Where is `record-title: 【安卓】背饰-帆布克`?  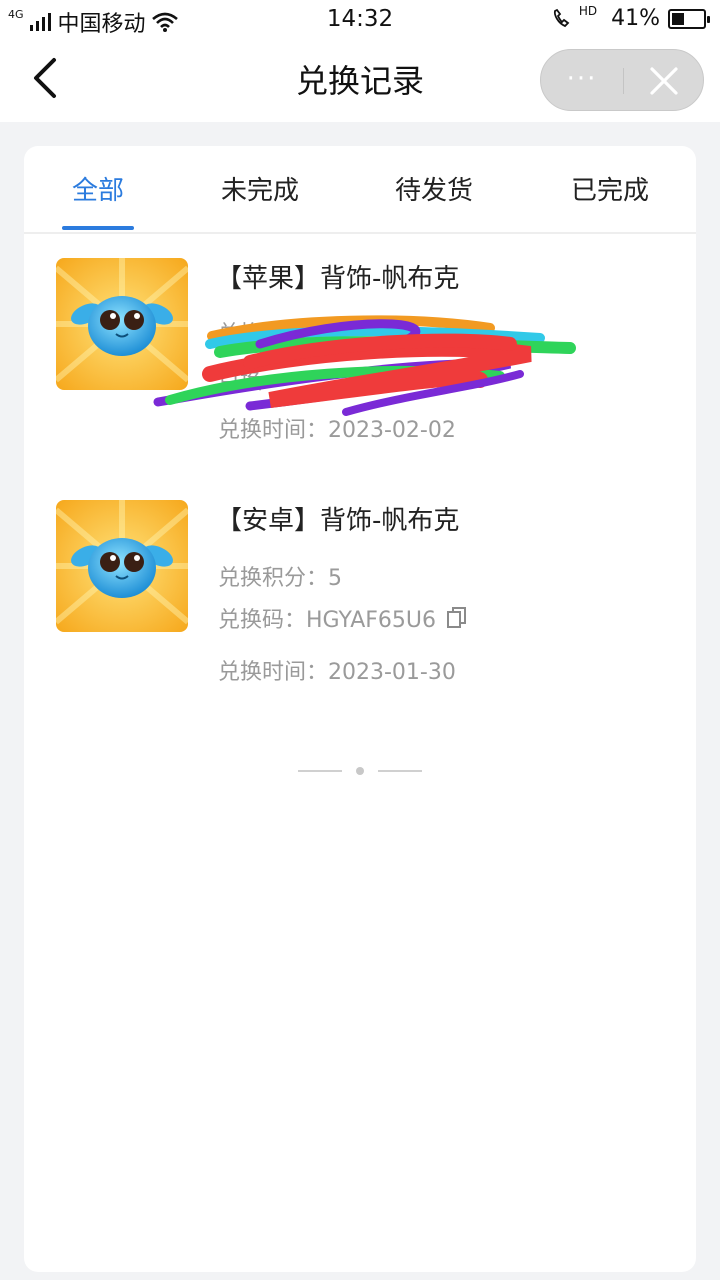
record-title: 【安卓】背饰-帆布克 is located at coordinates (338, 521).